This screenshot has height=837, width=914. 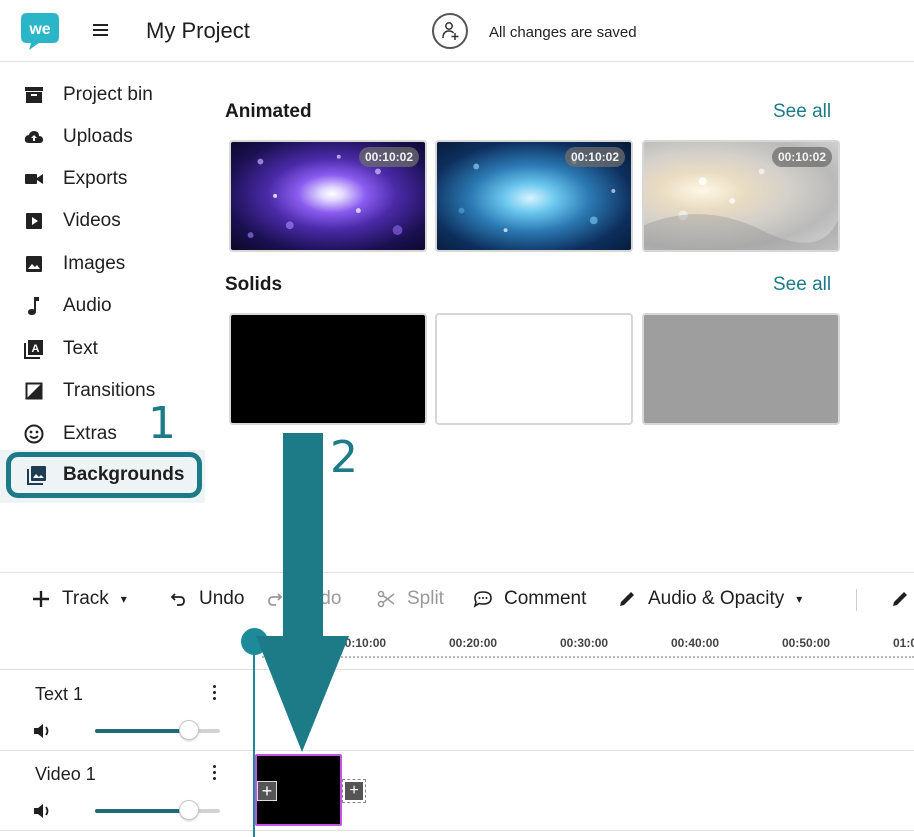 I want to click on add-collaborator-button, so click(x=450, y=31).